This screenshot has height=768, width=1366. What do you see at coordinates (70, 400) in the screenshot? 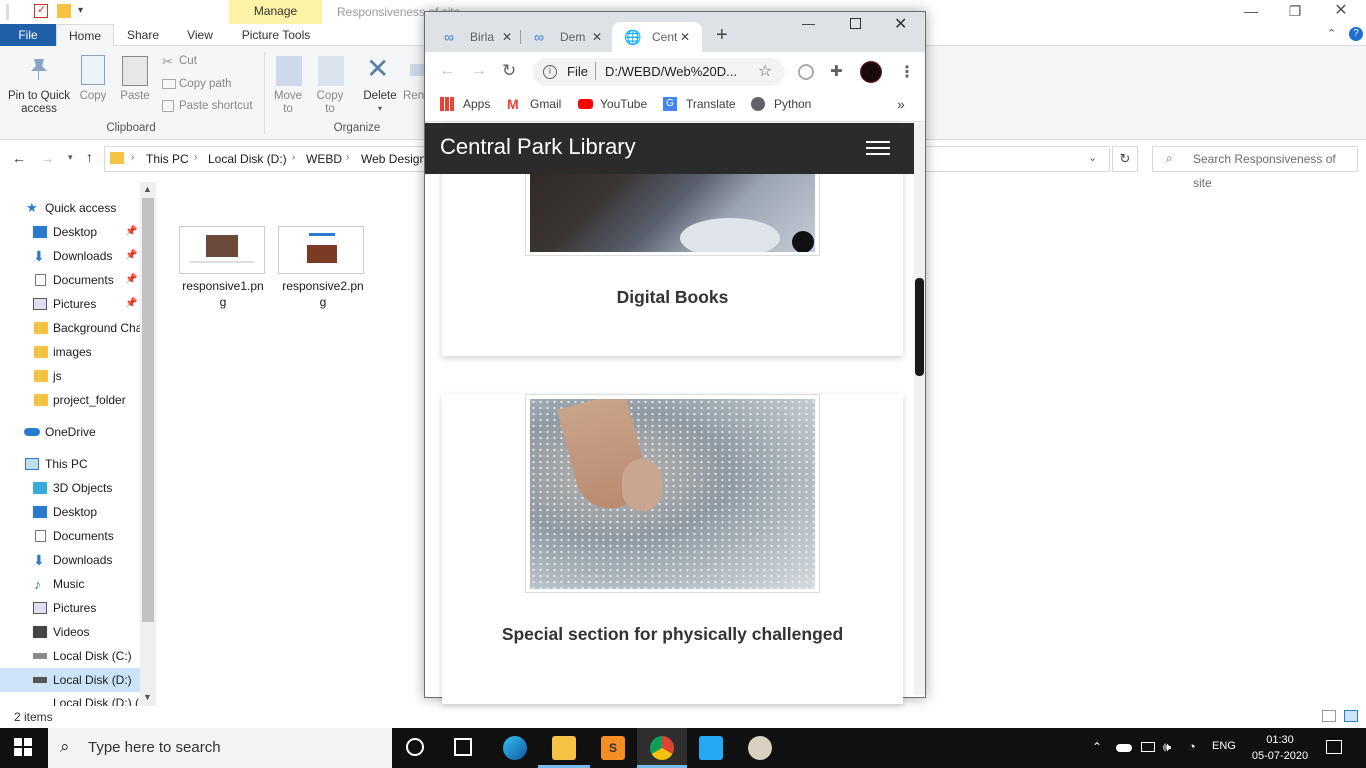
I see `nav-item-project-folder: project_folder` at bounding box center [70, 400].